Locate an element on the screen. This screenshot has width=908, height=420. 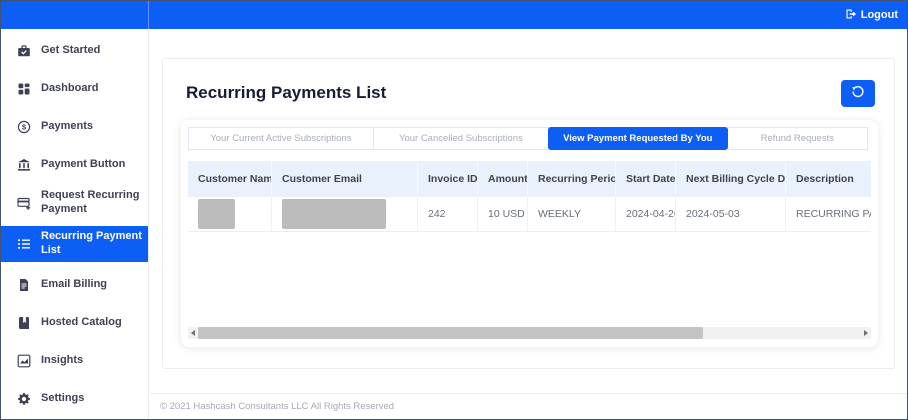
refresh-button is located at coordinates (858, 93).